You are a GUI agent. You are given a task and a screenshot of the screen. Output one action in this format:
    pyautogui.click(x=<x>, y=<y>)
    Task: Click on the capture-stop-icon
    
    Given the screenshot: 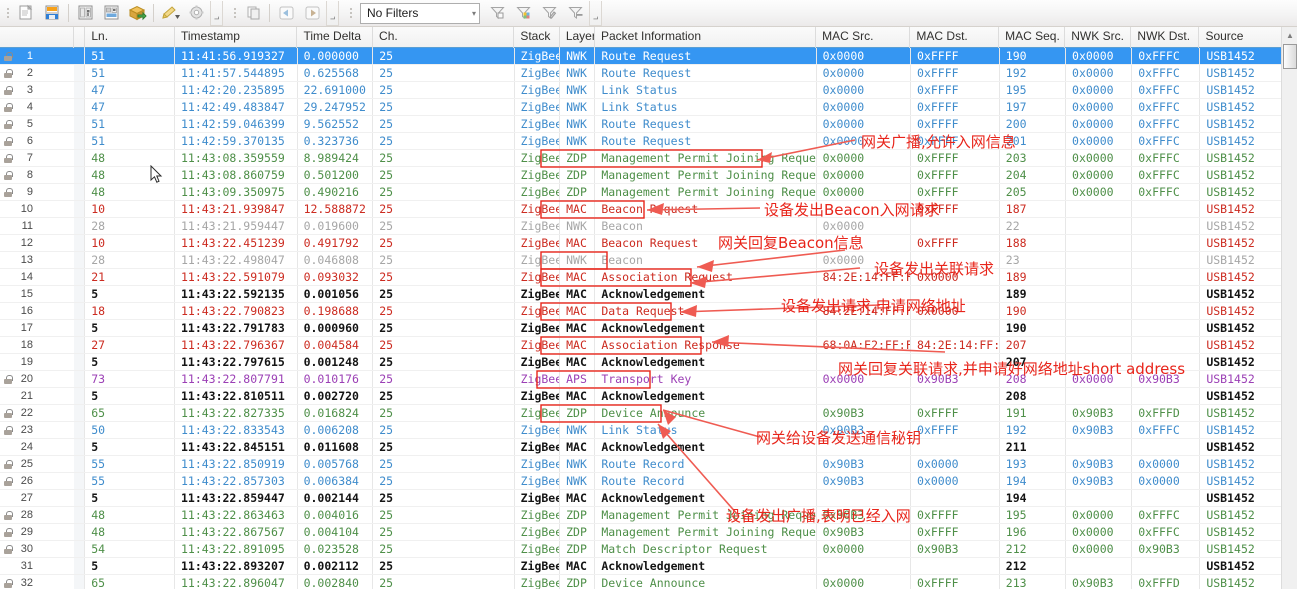 What is the action you would take?
    pyautogui.click(x=111, y=13)
    